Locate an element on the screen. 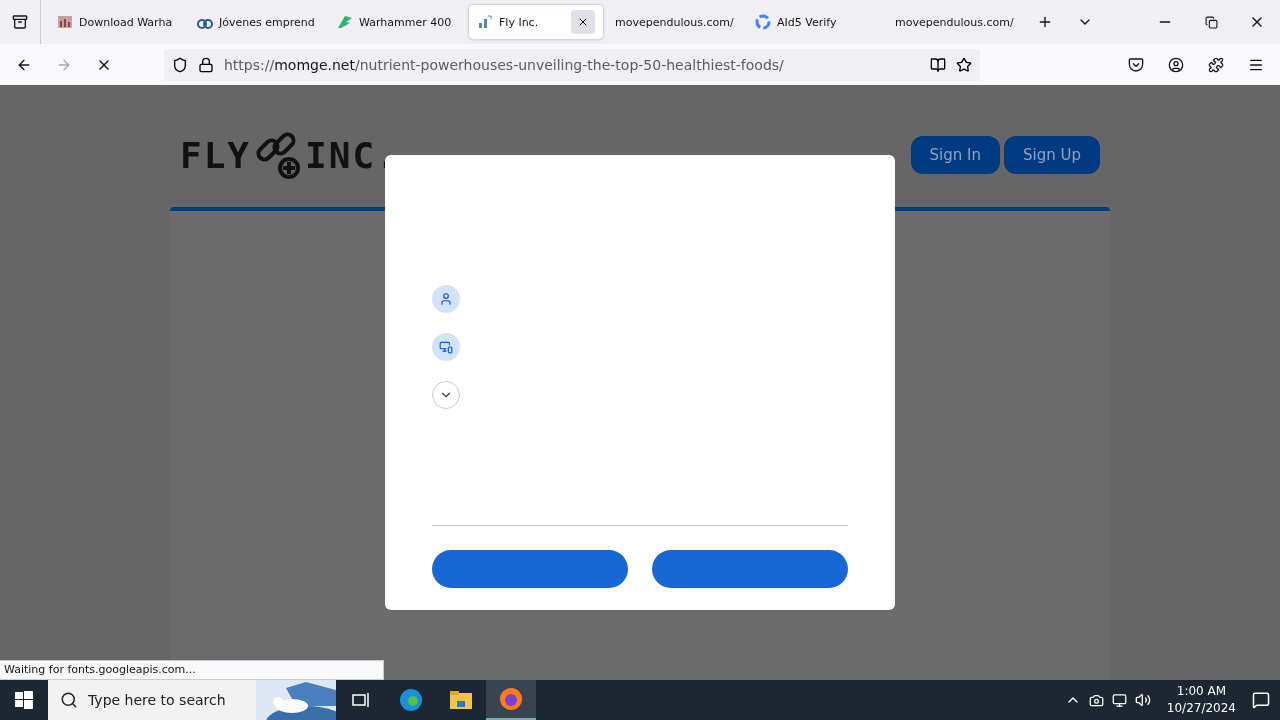  devices-icon is located at coordinates (446, 347).